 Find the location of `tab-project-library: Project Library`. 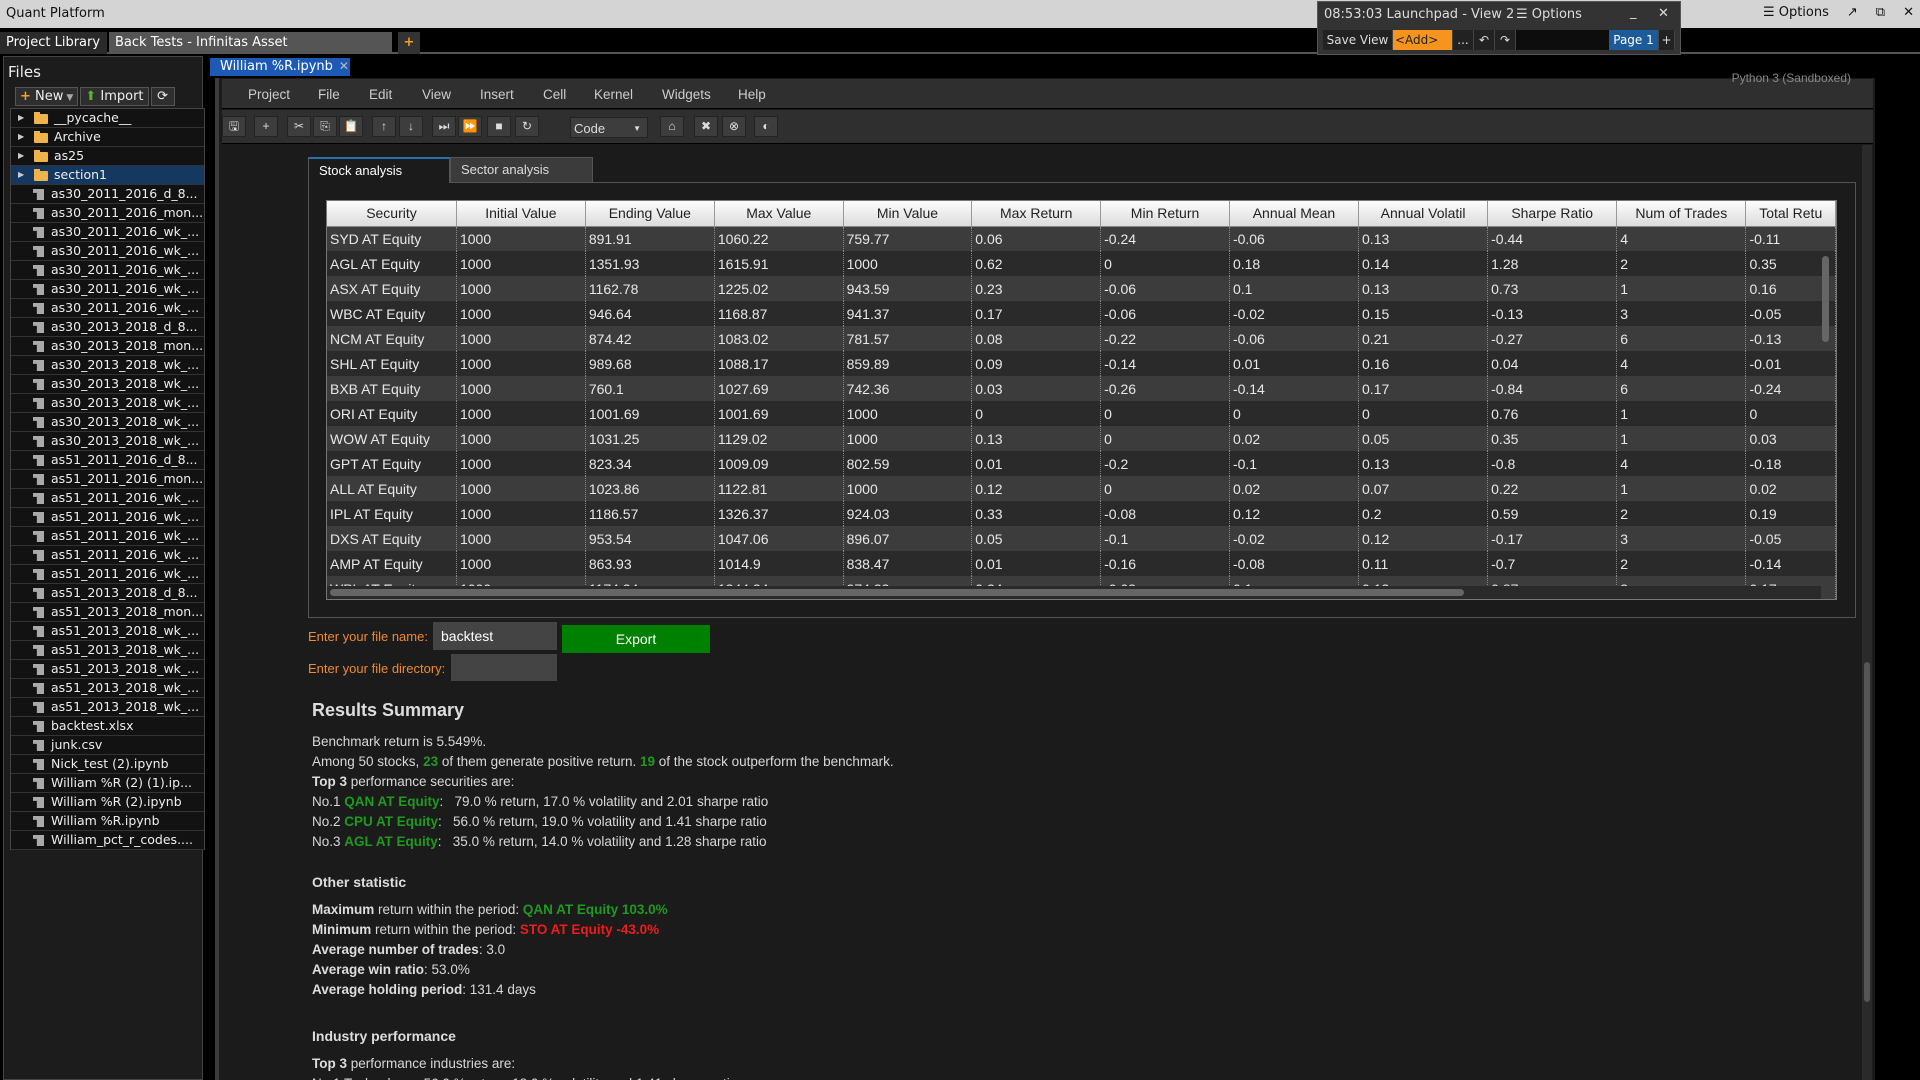

tab-project-library: Project Library is located at coordinates (53, 43).